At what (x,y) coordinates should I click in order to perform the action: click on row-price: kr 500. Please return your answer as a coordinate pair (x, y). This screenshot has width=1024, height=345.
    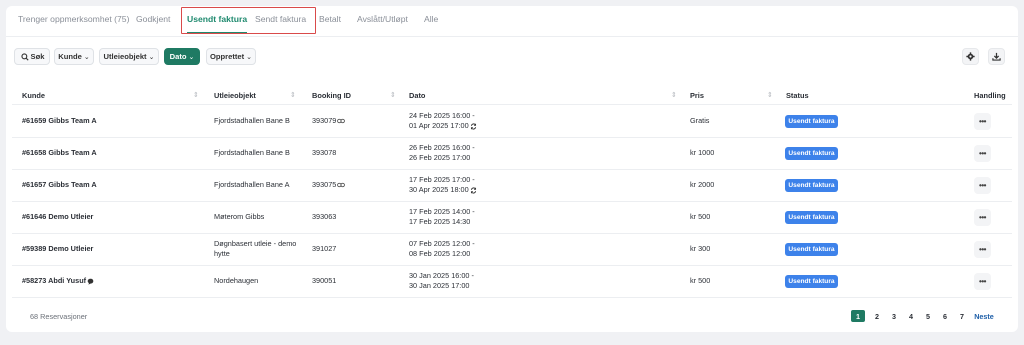
    Looking at the image, I should click on (700, 280).